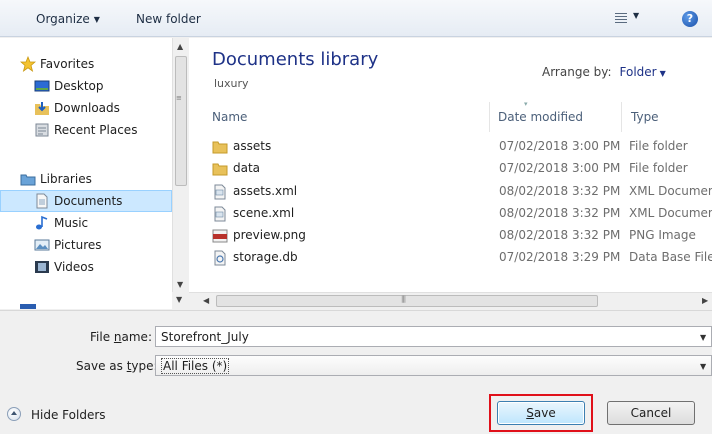  What do you see at coordinates (66, 179) in the screenshot?
I see `nav-item-label: Libraries` at bounding box center [66, 179].